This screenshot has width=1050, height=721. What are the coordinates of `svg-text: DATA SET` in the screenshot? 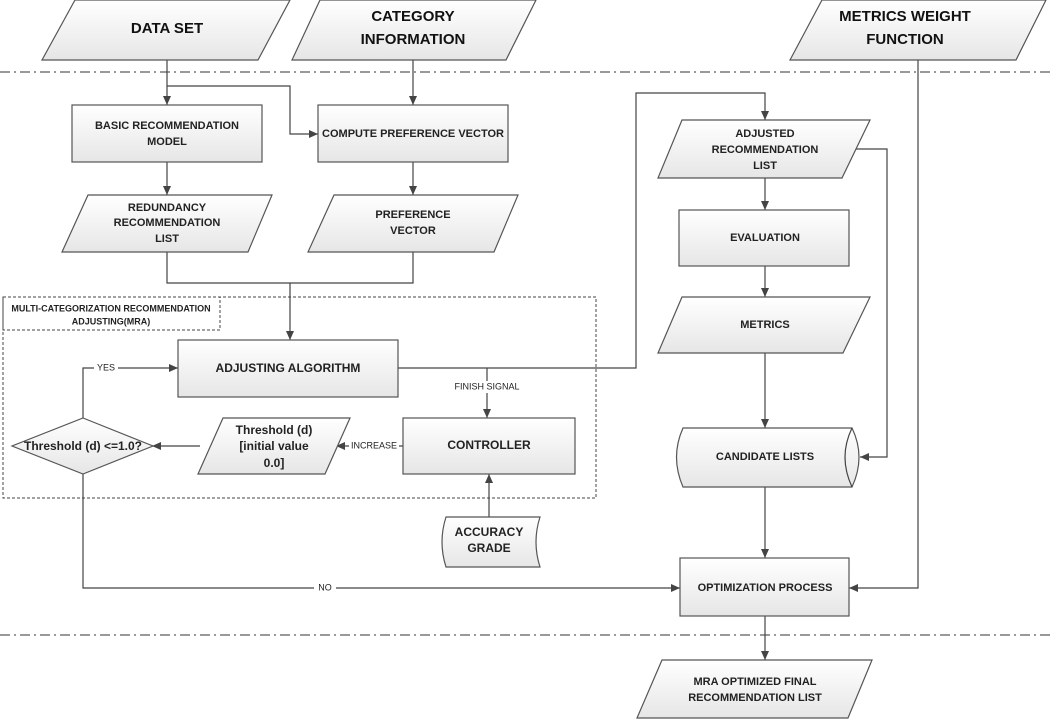 It's located at (167, 28).